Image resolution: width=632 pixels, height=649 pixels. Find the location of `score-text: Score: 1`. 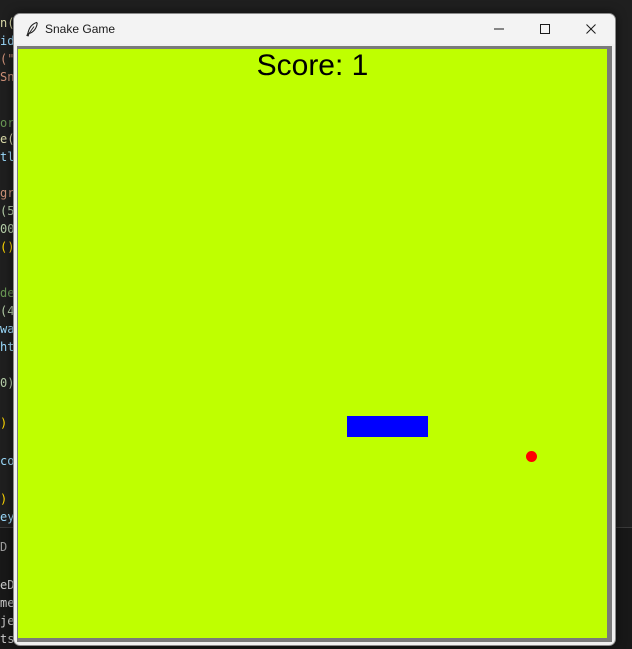

score-text: Score: 1 is located at coordinates (312, 65).